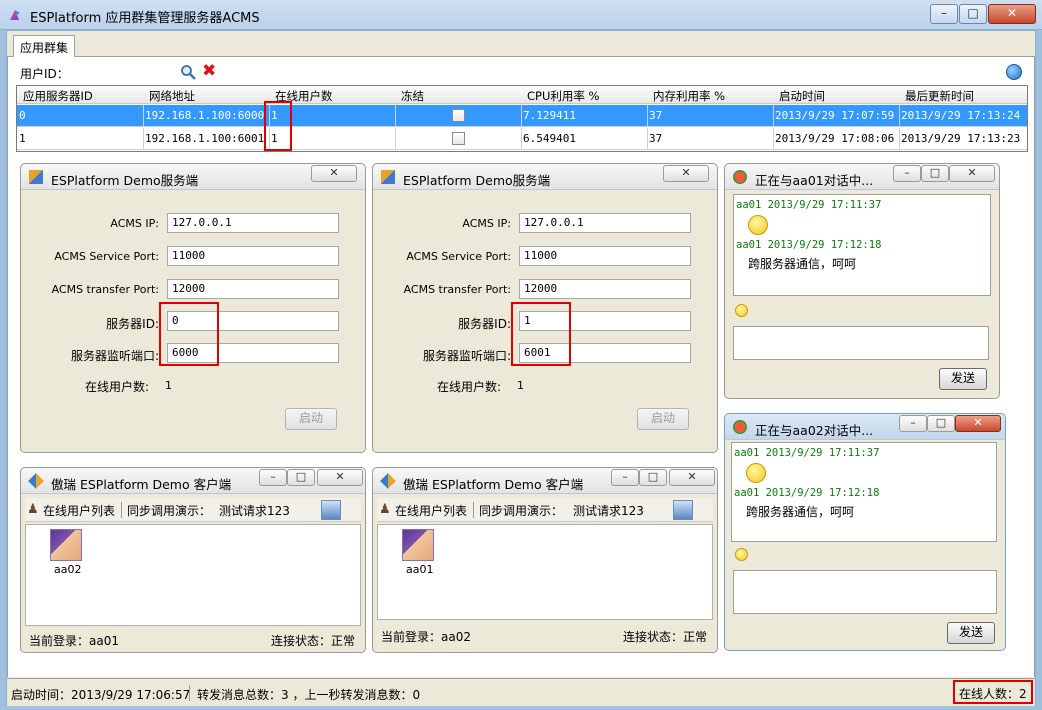 This screenshot has height=710, width=1042. What do you see at coordinates (521, 45) in the screenshot?
I see `tab-strip: 应用群集` at bounding box center [521, 45].